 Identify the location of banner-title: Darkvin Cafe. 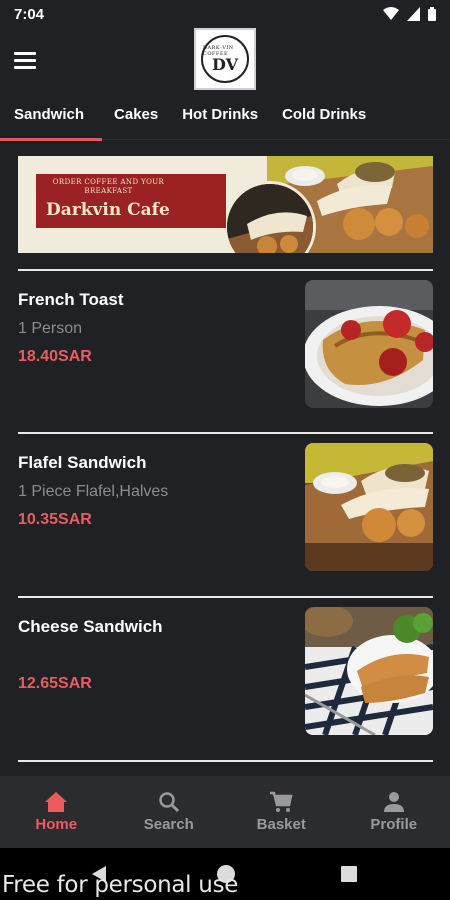
(108, 210).